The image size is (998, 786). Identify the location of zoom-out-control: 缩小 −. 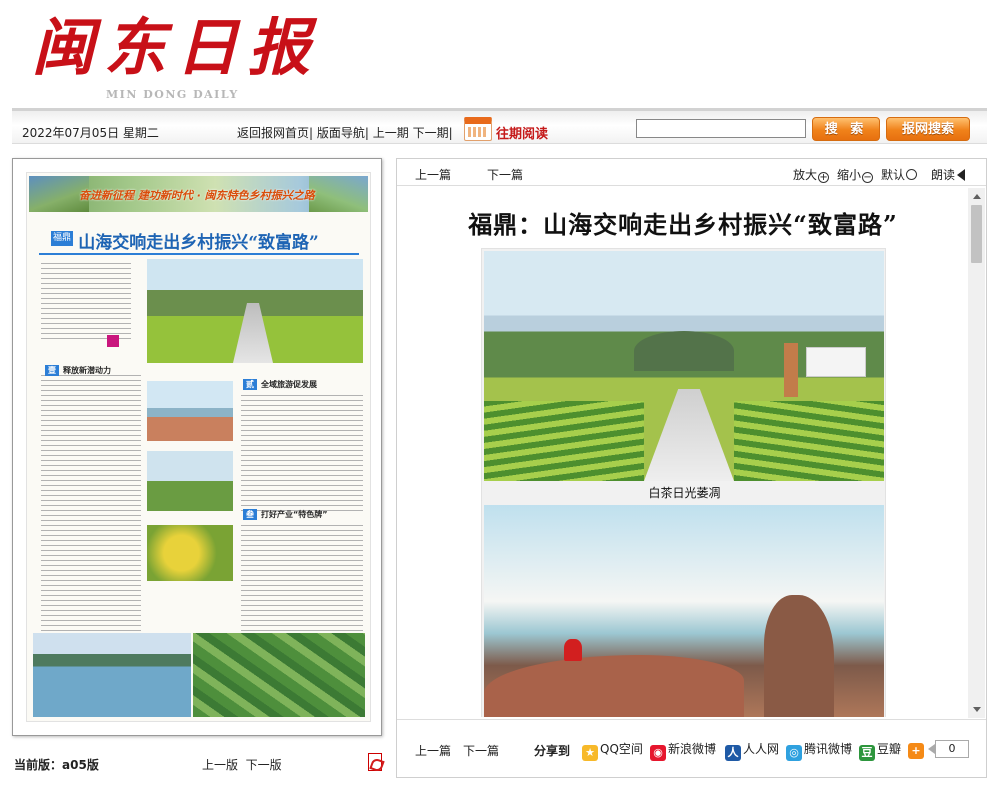
(855, 174).